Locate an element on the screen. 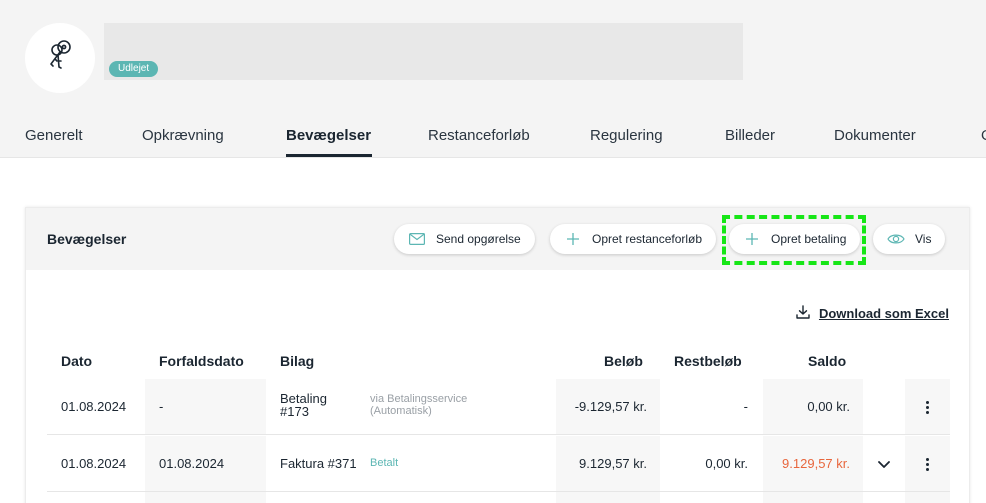 The height and width of the screenshot is (503, 986). tab-restanceforloeb: Restanceforløb is located at coordinates (479, 135).